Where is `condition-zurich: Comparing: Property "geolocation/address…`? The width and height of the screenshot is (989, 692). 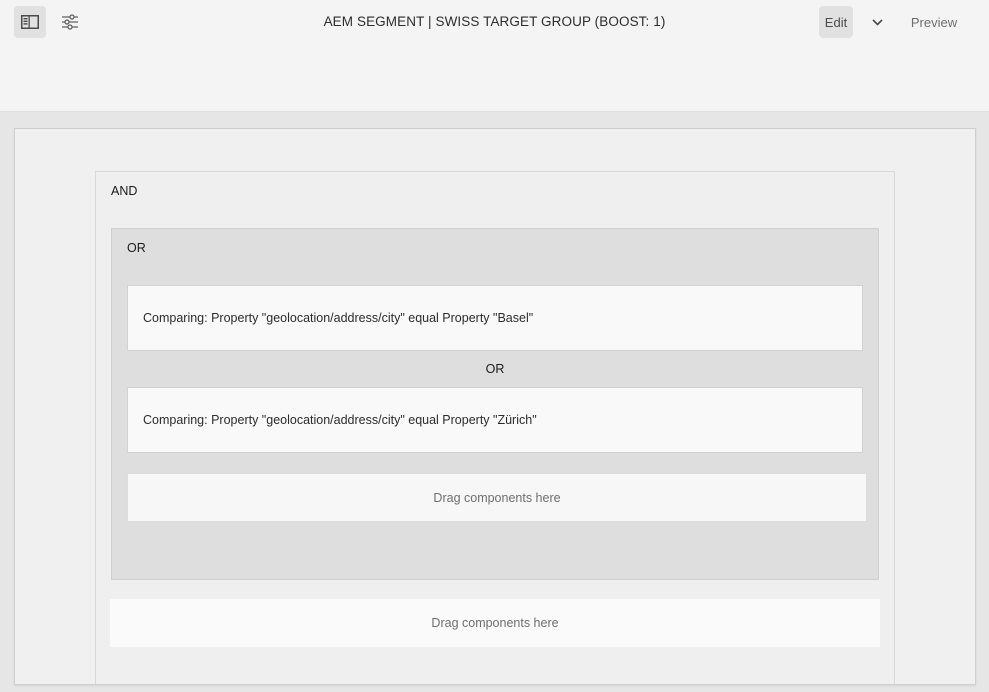 condition-zurich: Comparing: Property "geolocation/address… is located at coordinates (495, 420).